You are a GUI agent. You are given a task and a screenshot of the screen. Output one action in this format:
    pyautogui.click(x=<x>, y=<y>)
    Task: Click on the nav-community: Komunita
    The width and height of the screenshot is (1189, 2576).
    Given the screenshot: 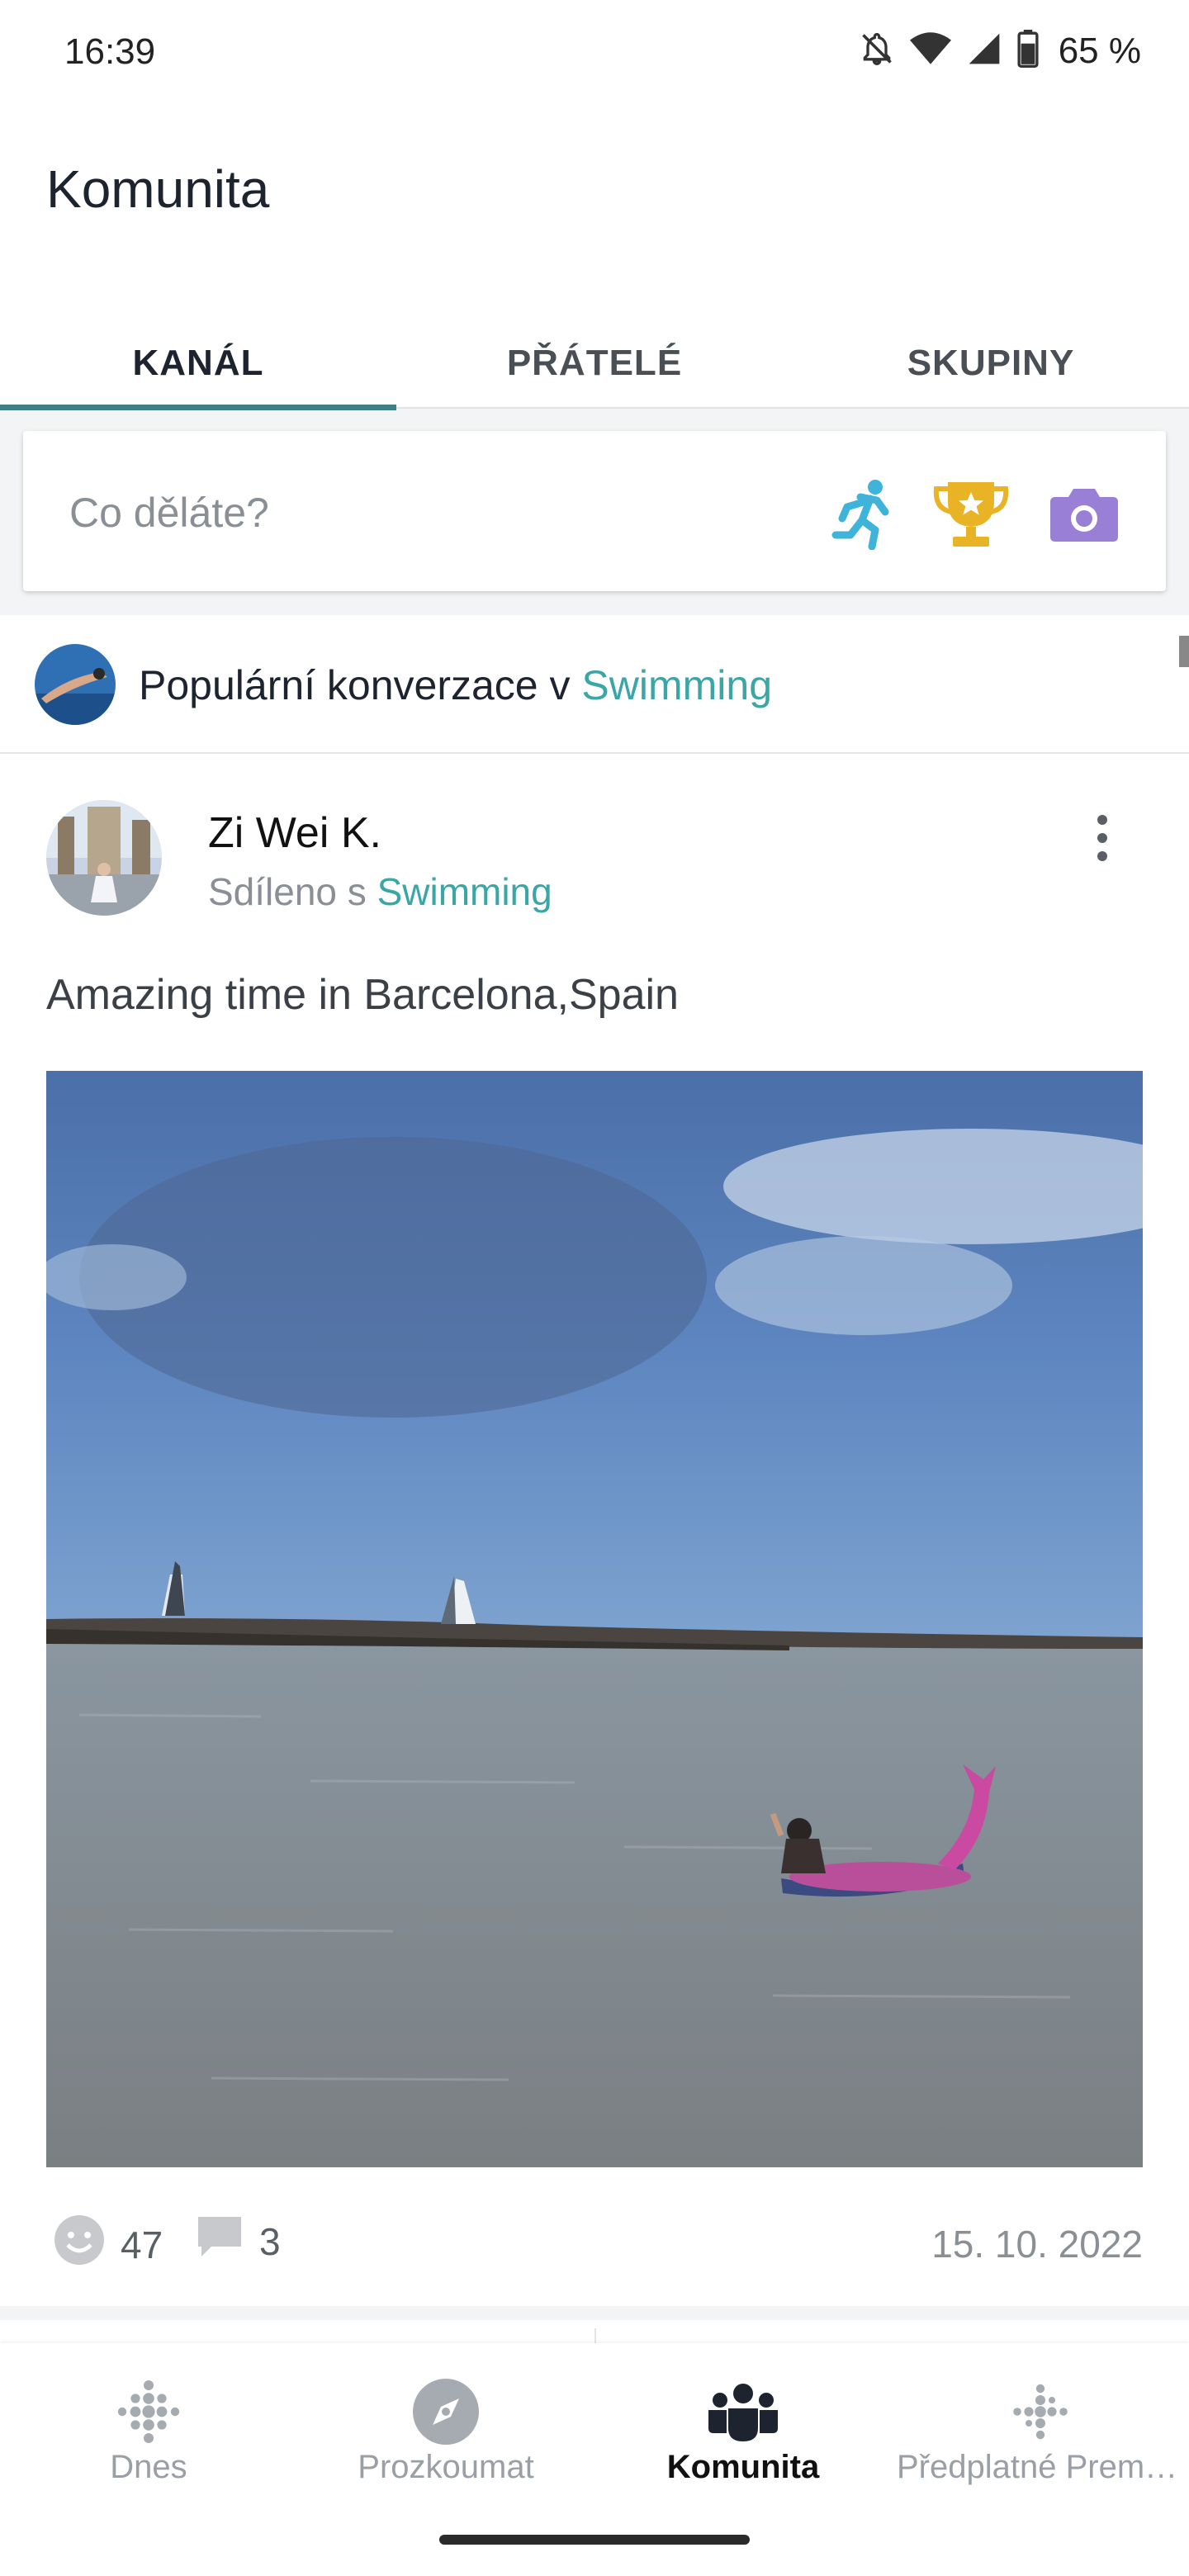 What is the action you would take?
    pyautogui.click(x=743, y=2425)
    